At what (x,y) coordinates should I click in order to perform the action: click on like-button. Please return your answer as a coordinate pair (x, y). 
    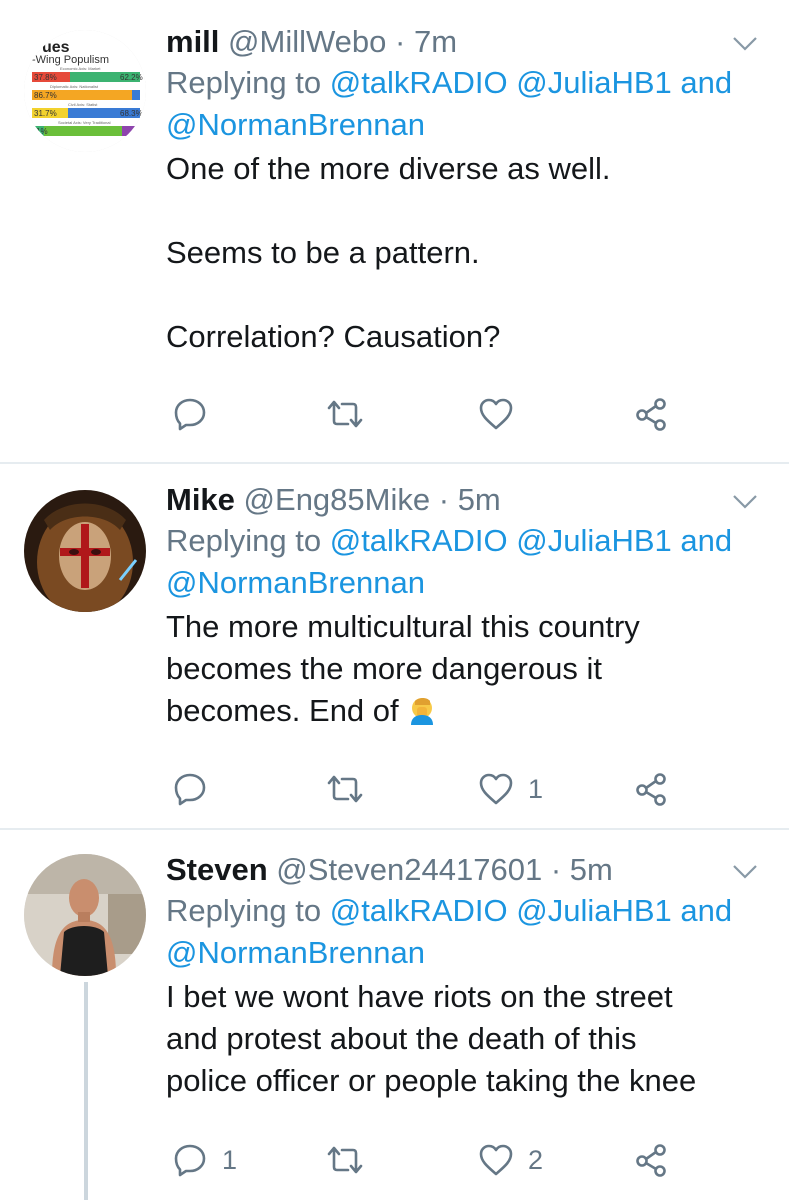
    Looking at the image, I should click on (503, 414).